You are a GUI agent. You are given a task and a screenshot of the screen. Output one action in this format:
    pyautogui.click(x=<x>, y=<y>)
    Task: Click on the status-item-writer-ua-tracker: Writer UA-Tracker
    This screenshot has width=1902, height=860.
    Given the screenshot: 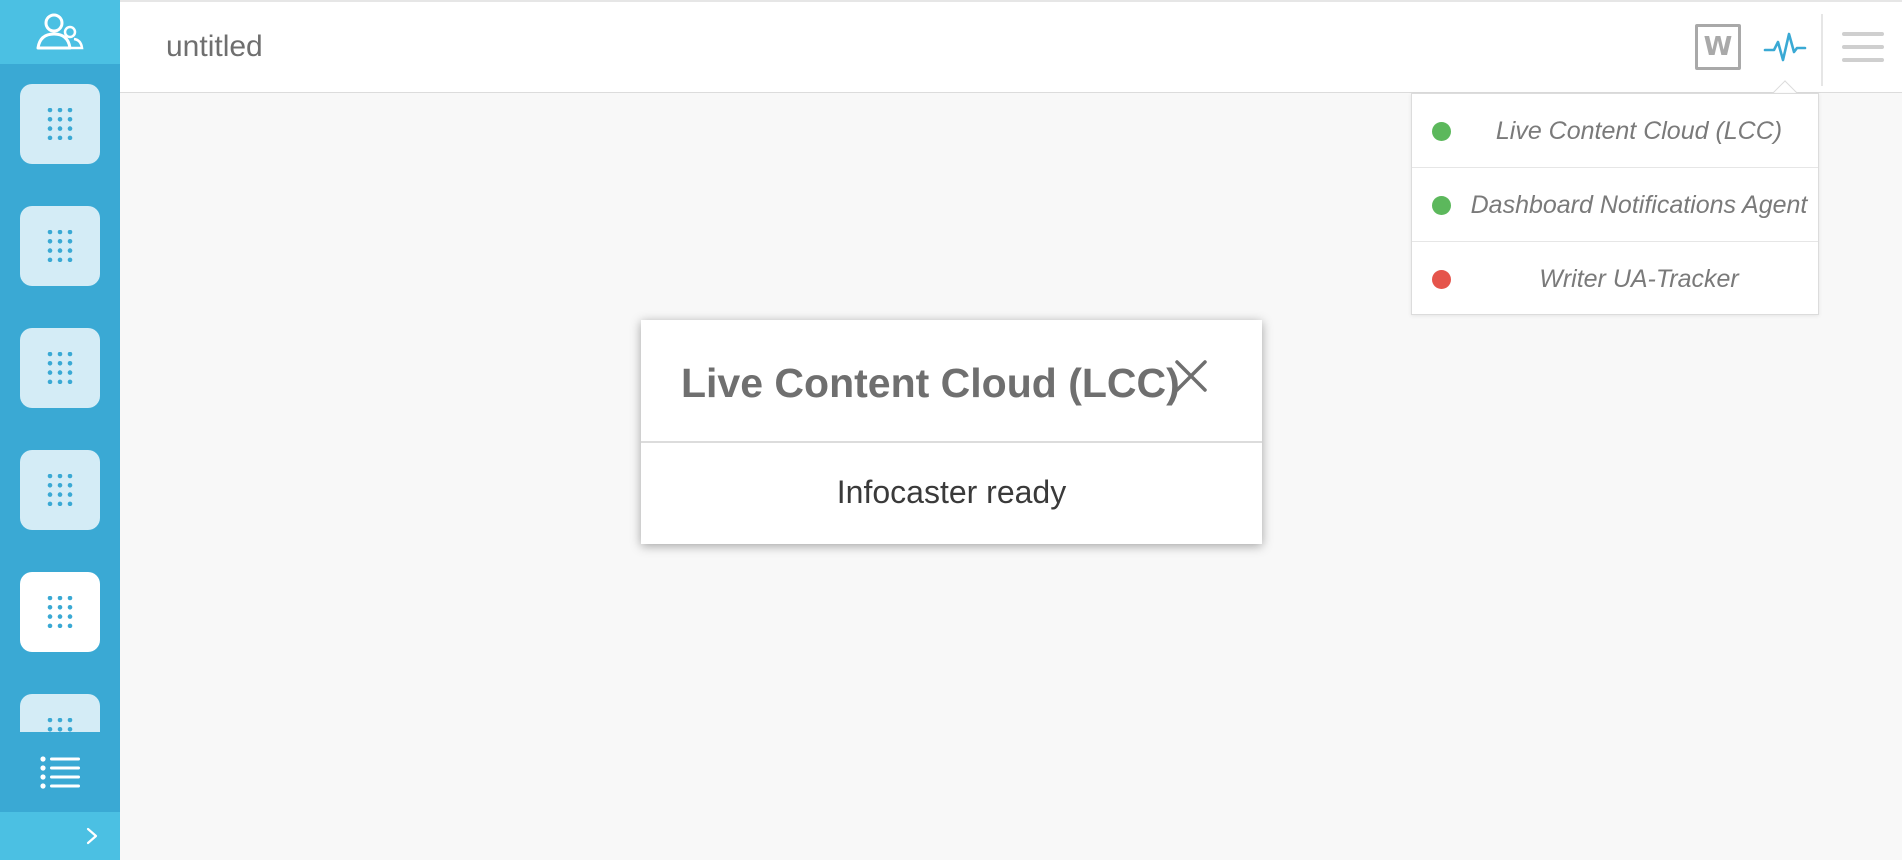 What is the action you would take?
    pyautogui.click(x=1615, y=279)
    